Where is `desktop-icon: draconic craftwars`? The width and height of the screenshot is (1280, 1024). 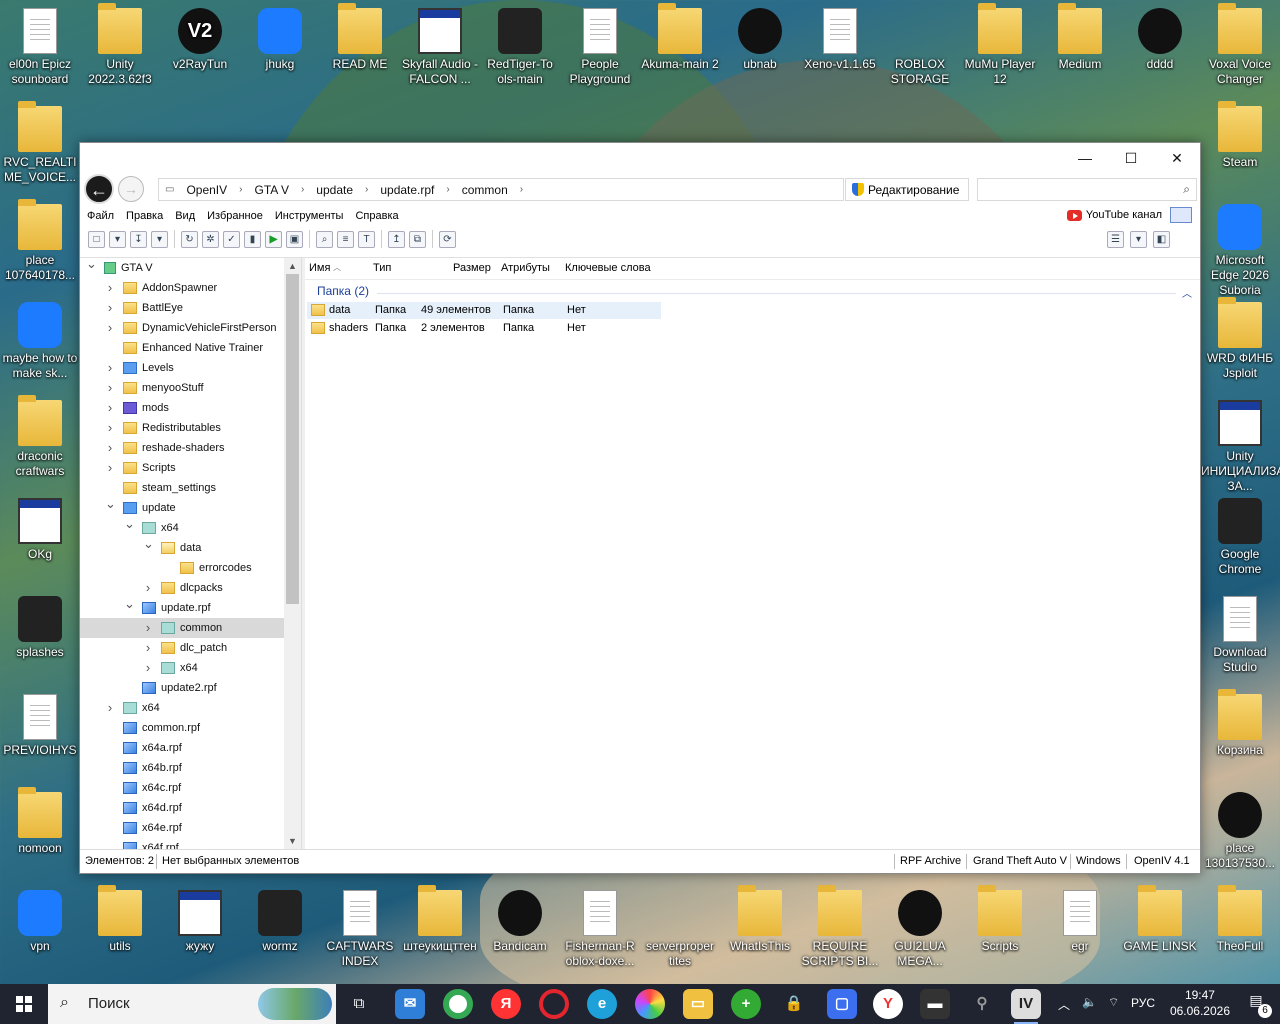
desktop-icon: draconic craftwars is located at coordinates (40, 442).